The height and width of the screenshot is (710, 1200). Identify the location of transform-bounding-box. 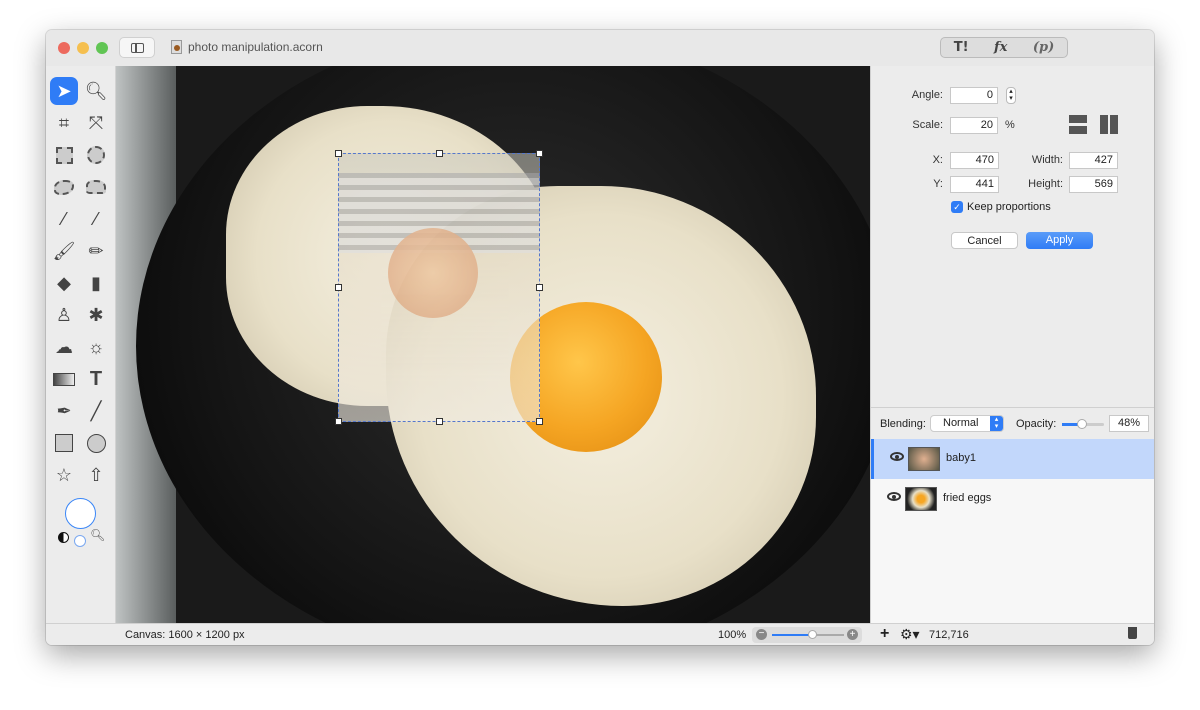
(439, 287).